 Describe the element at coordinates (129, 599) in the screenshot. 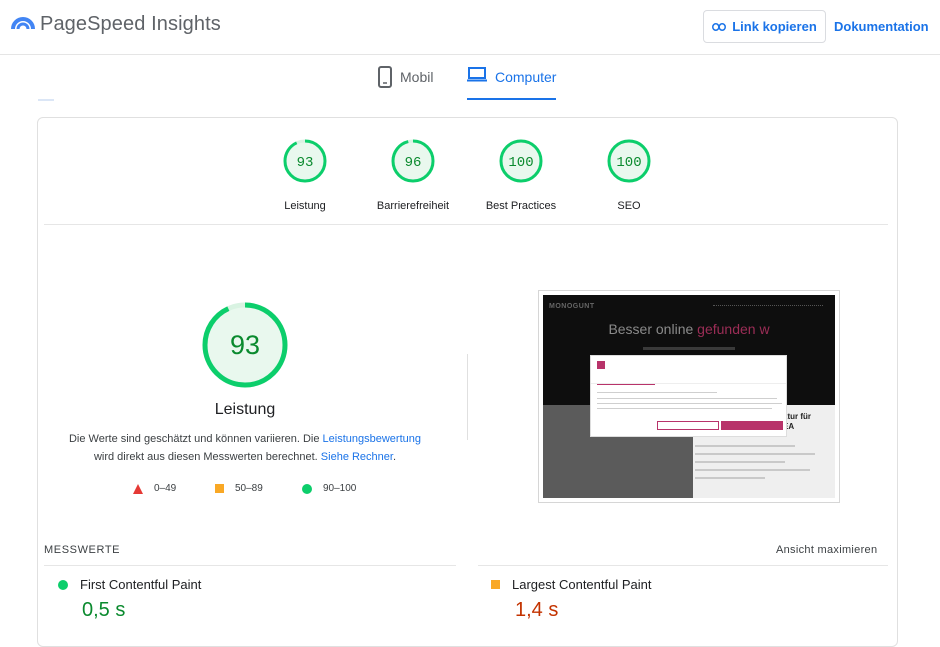

I see `metric-fcp: First Contentful Paint 0,5 s` at that location.